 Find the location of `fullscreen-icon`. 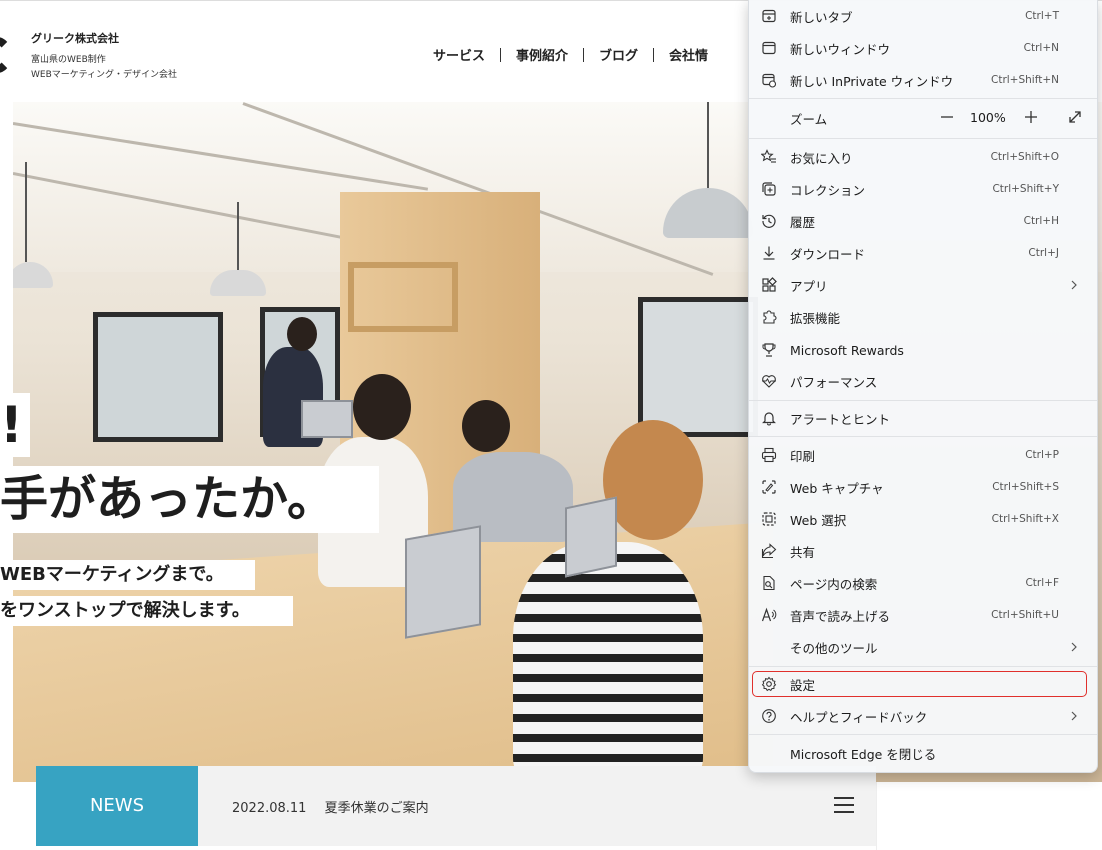

fullscreen-icon is located at coordinates (1075, 117).